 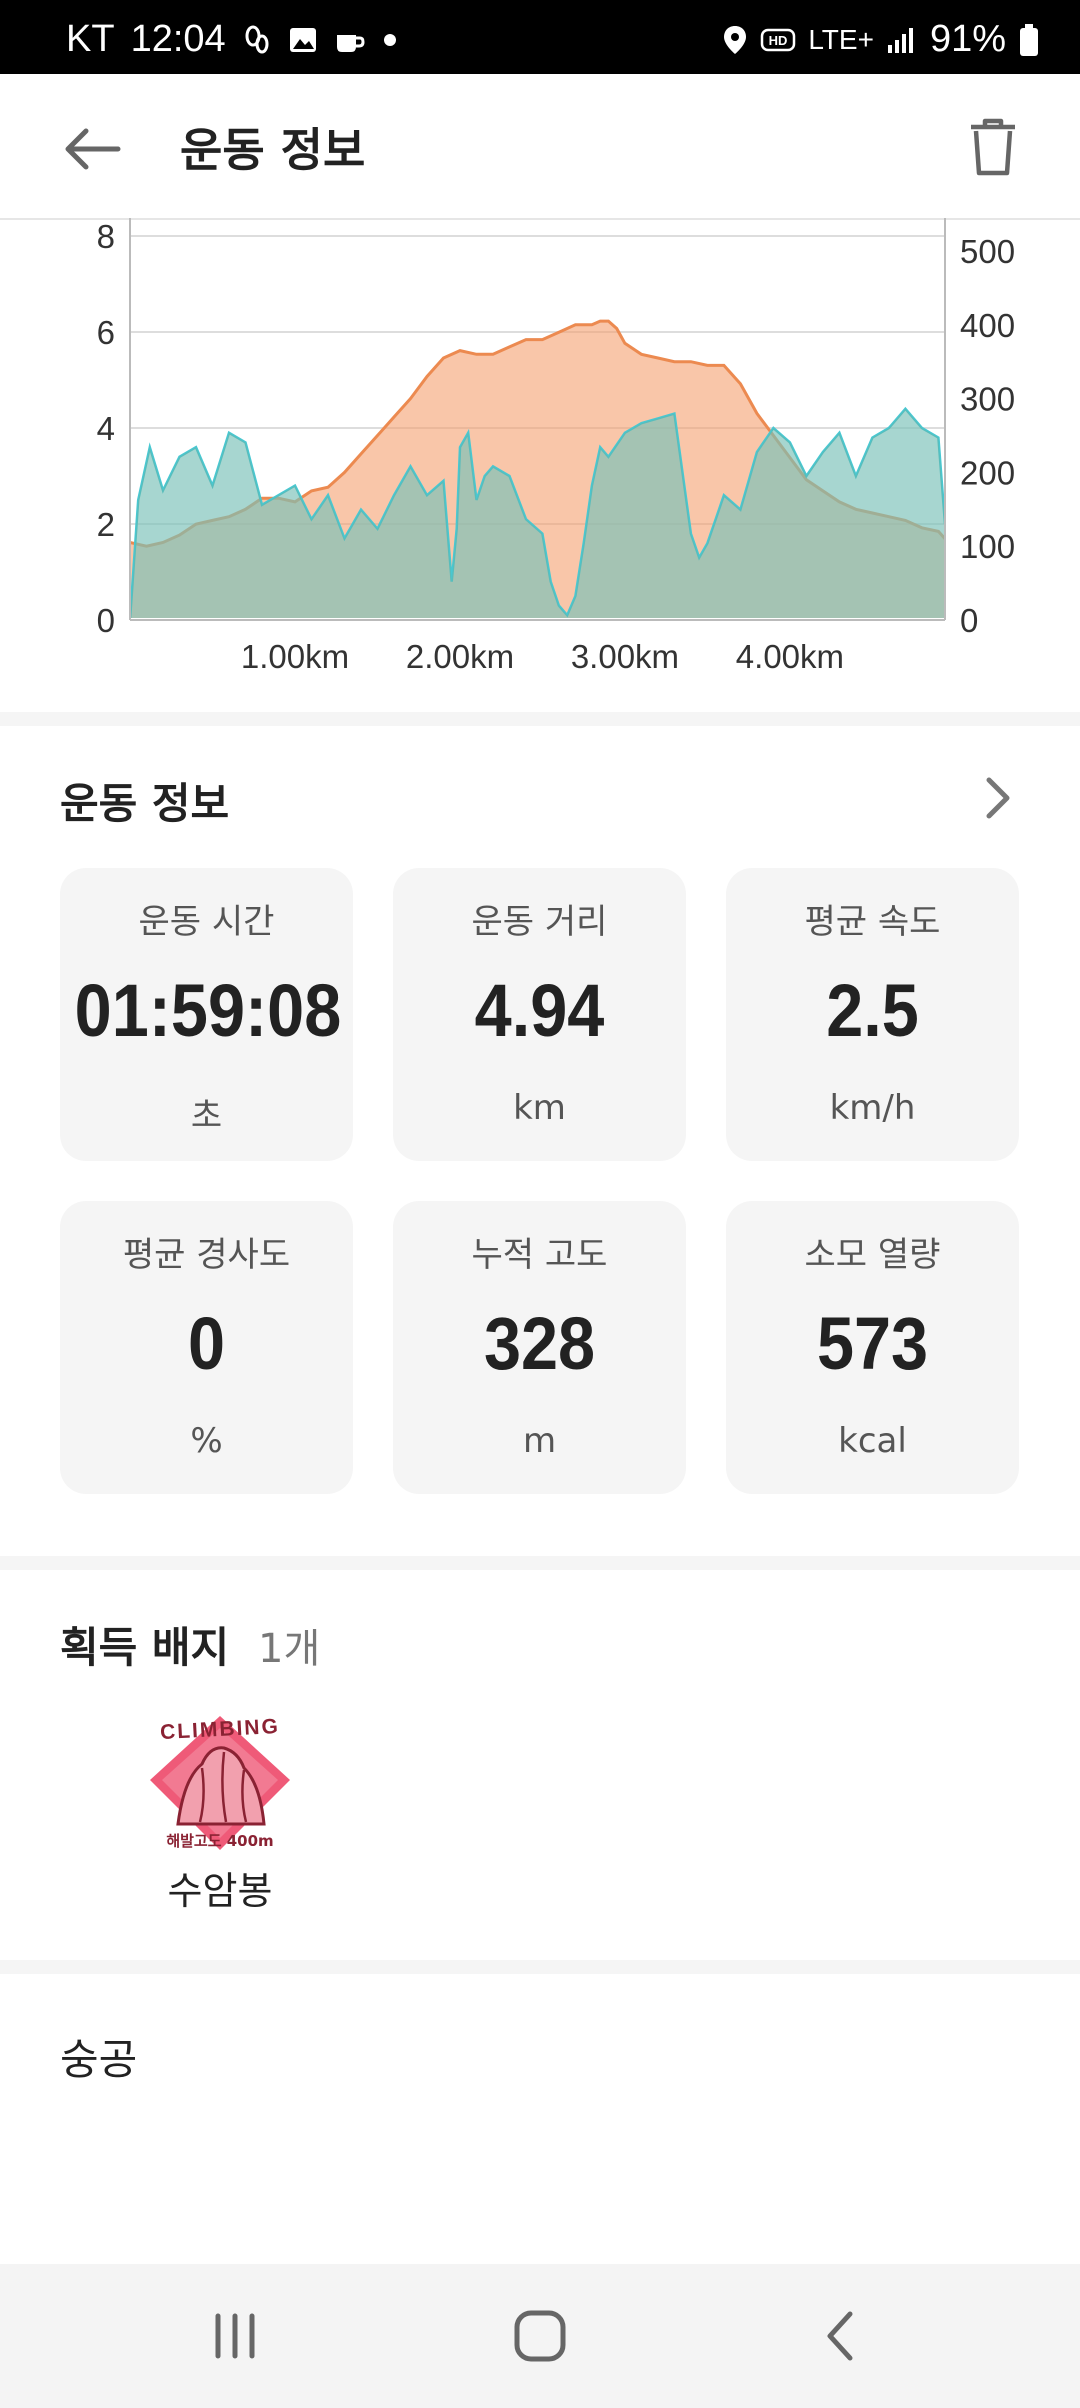 I want to click on stat-label: 누적 고도, so click(x=539, y=1255).